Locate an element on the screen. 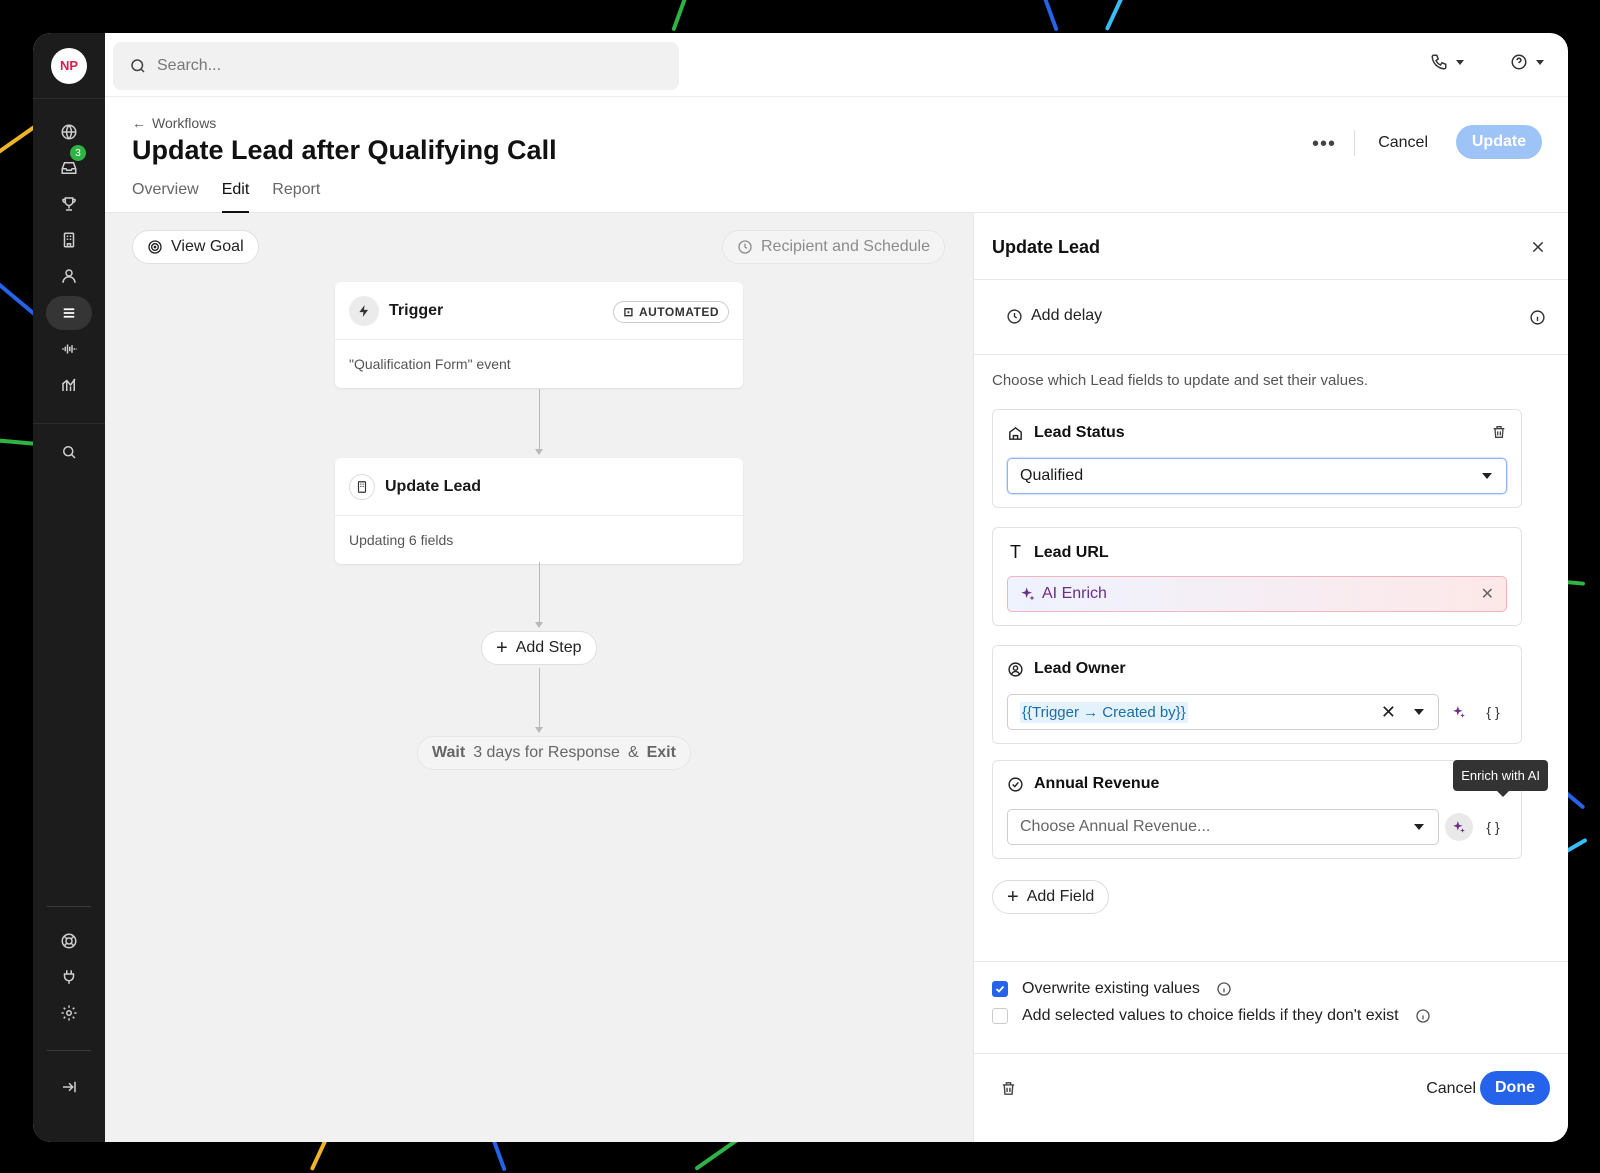 The height and width of the screenshot is (1173, 1600). panel-title: Update Lead is located at coordinates (1046, 247).